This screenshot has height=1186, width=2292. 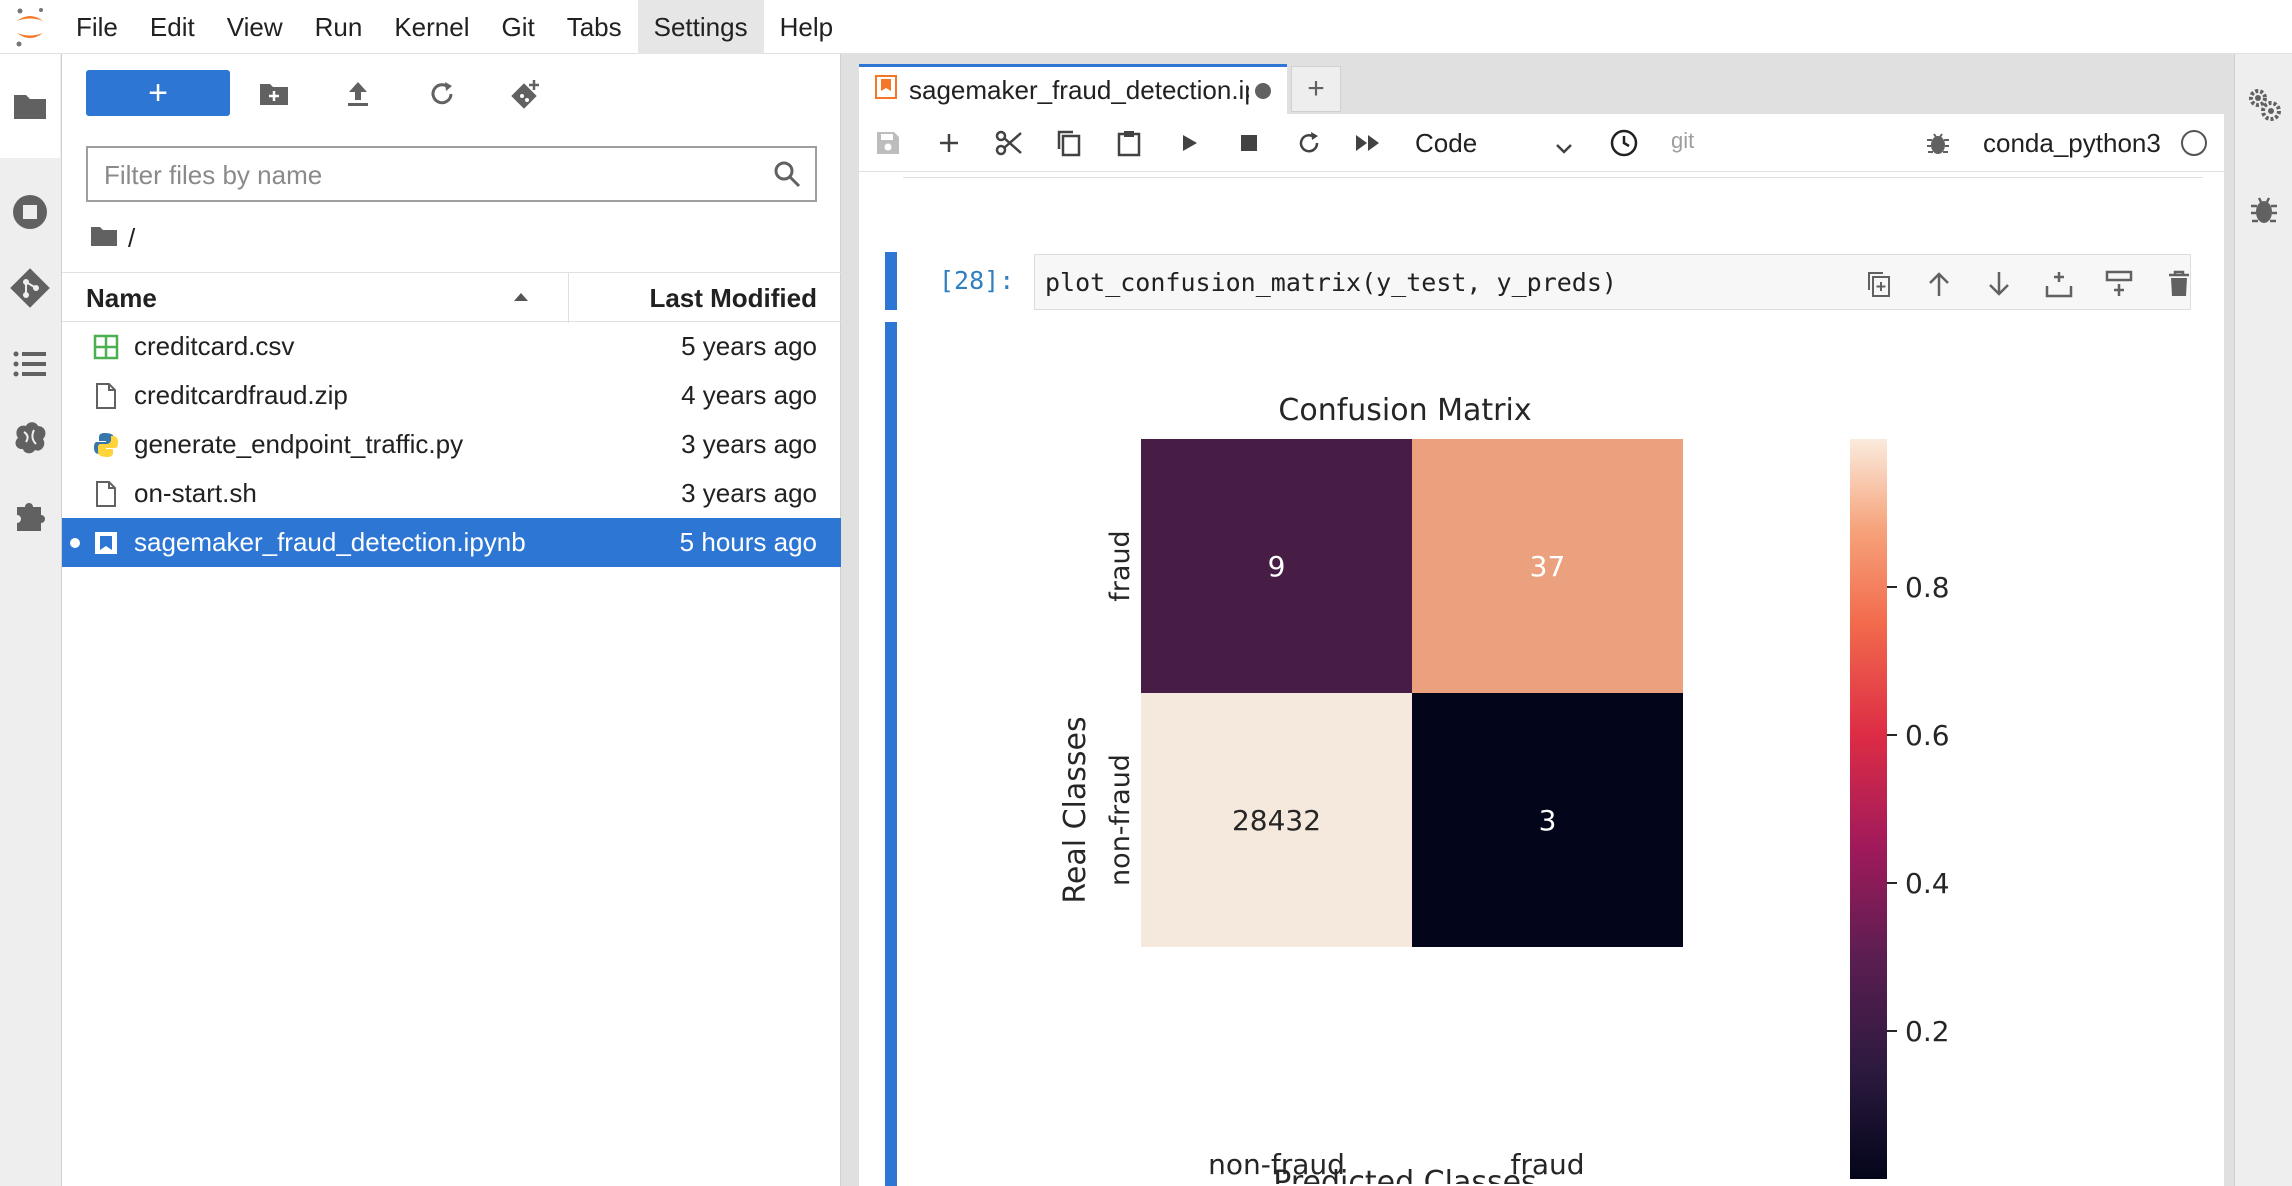 What do you see at coordinates (131, 238) in the screenshot?
I see `breadcrumb-root: /` at bounding box center [131, 238].